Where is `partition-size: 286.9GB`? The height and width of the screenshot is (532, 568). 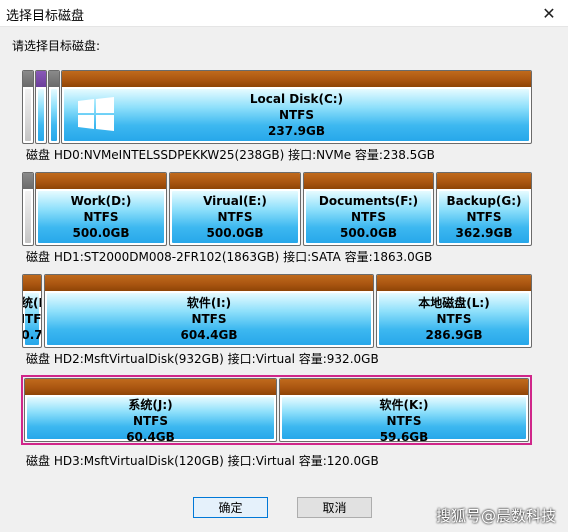
partition-size: 286.9GB is located at coordinates (454, 335).